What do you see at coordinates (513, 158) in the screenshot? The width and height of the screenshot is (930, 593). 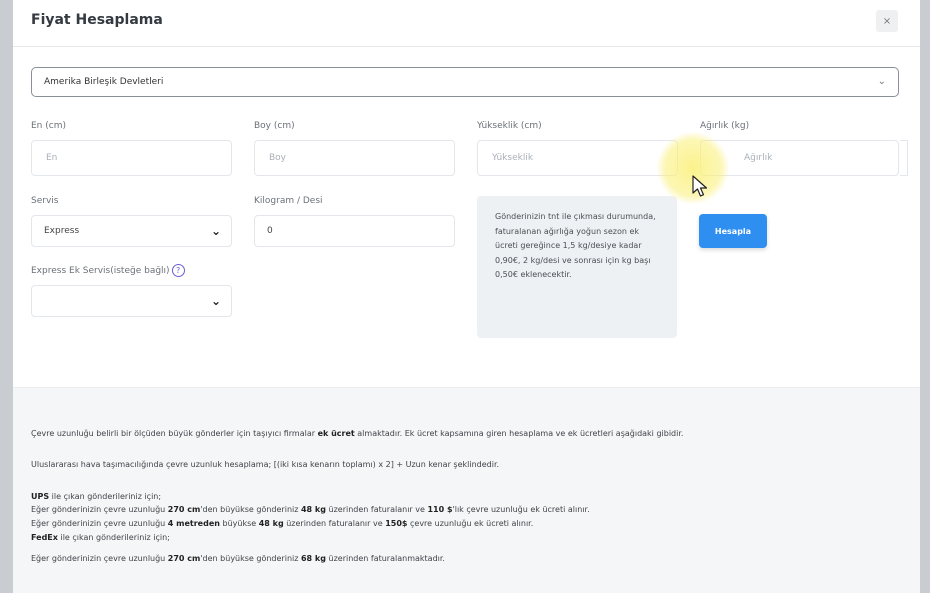 I see `height-placeholder: Yükseklik` at bounding box center [513, 158].